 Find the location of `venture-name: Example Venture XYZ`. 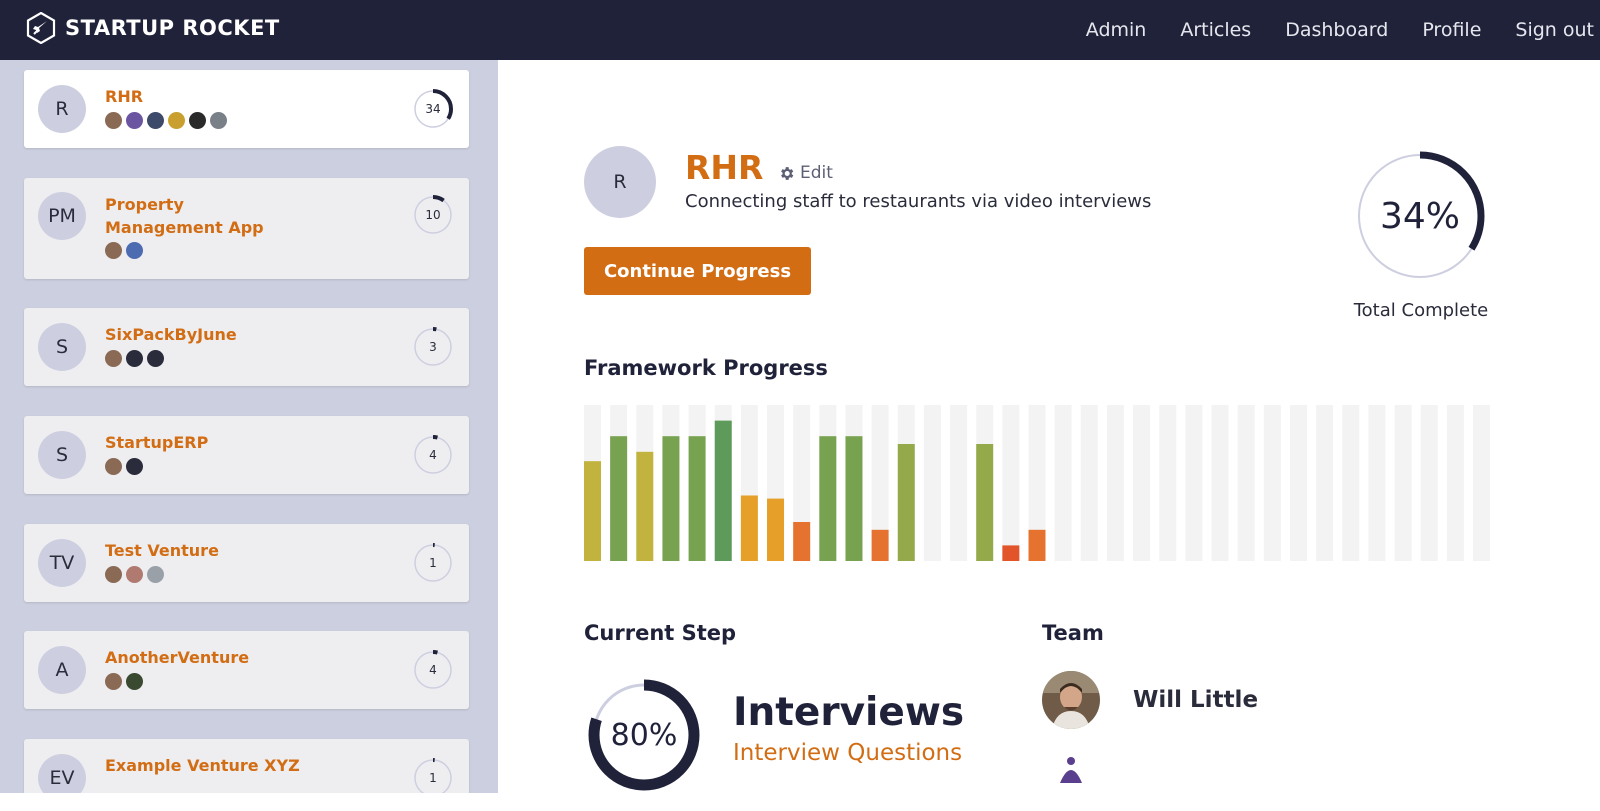

venture-name: Example Venture XYZ is located at coordinates (205, 765).